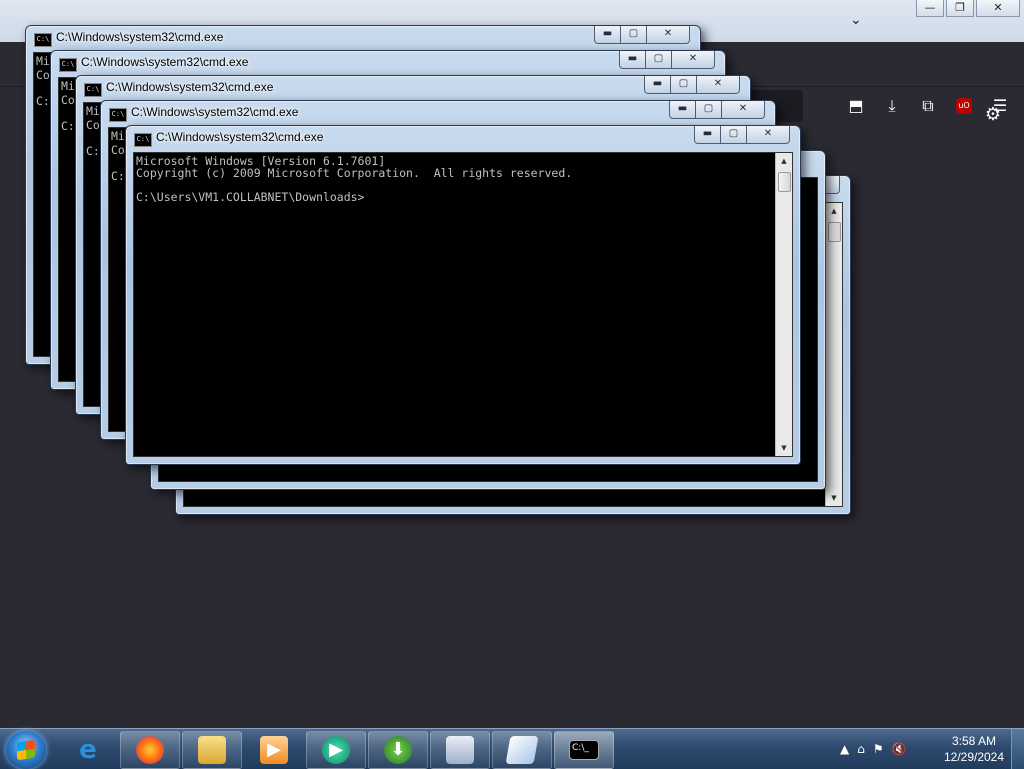 The image size is (1024, 769). Describe the element at coordinates (861, 749) in the screenshot. I see `network-icon: ⌂` at that location.